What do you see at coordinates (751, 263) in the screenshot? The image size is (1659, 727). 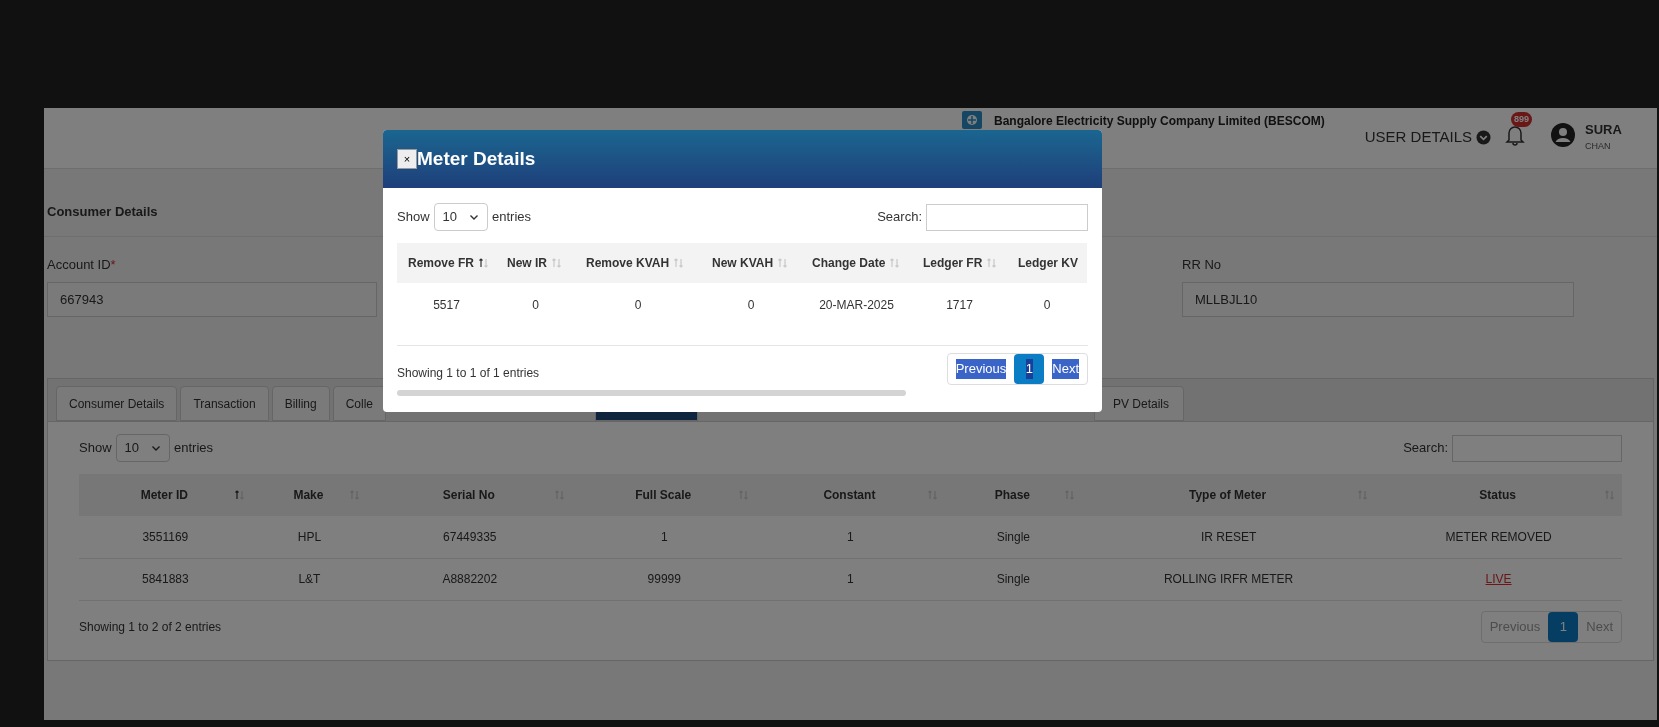 I see `column-header: New KVAH` at bounding box center [751, 263].